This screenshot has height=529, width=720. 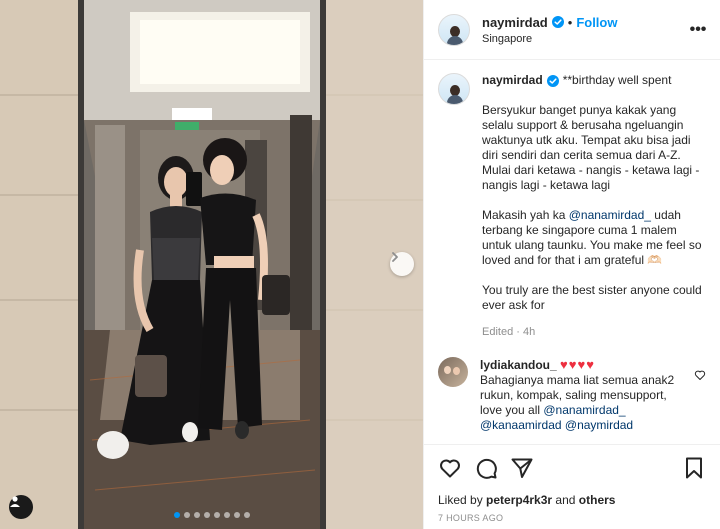 I want to click on liker-username: peterp4rk3r, so click(x=519, y=500).